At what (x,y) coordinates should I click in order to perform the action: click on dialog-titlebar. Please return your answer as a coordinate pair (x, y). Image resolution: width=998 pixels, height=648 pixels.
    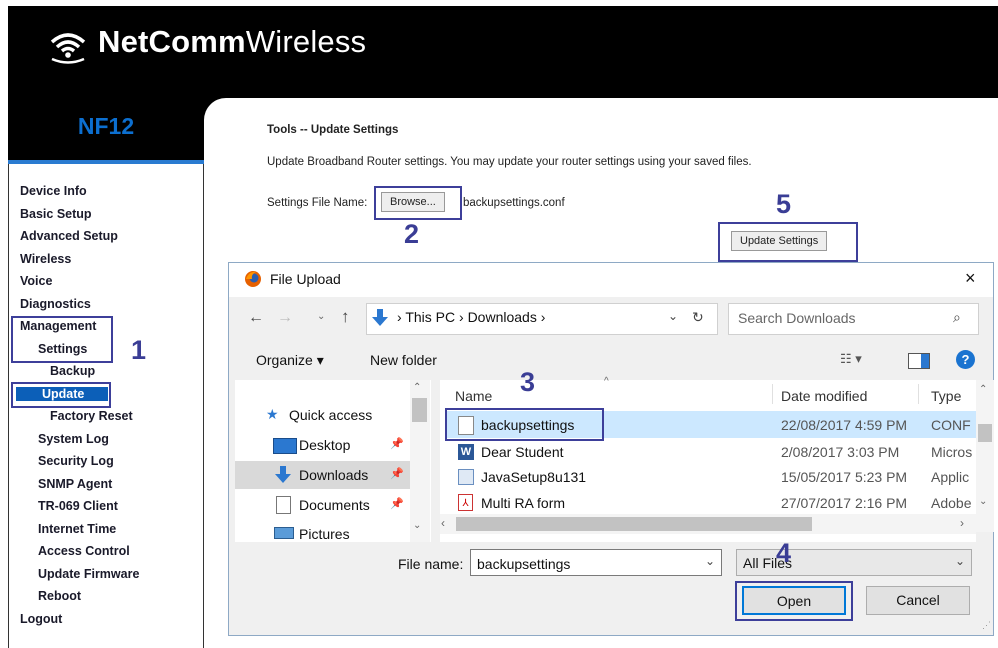
    Looking at the image, I should click on (611, 280).